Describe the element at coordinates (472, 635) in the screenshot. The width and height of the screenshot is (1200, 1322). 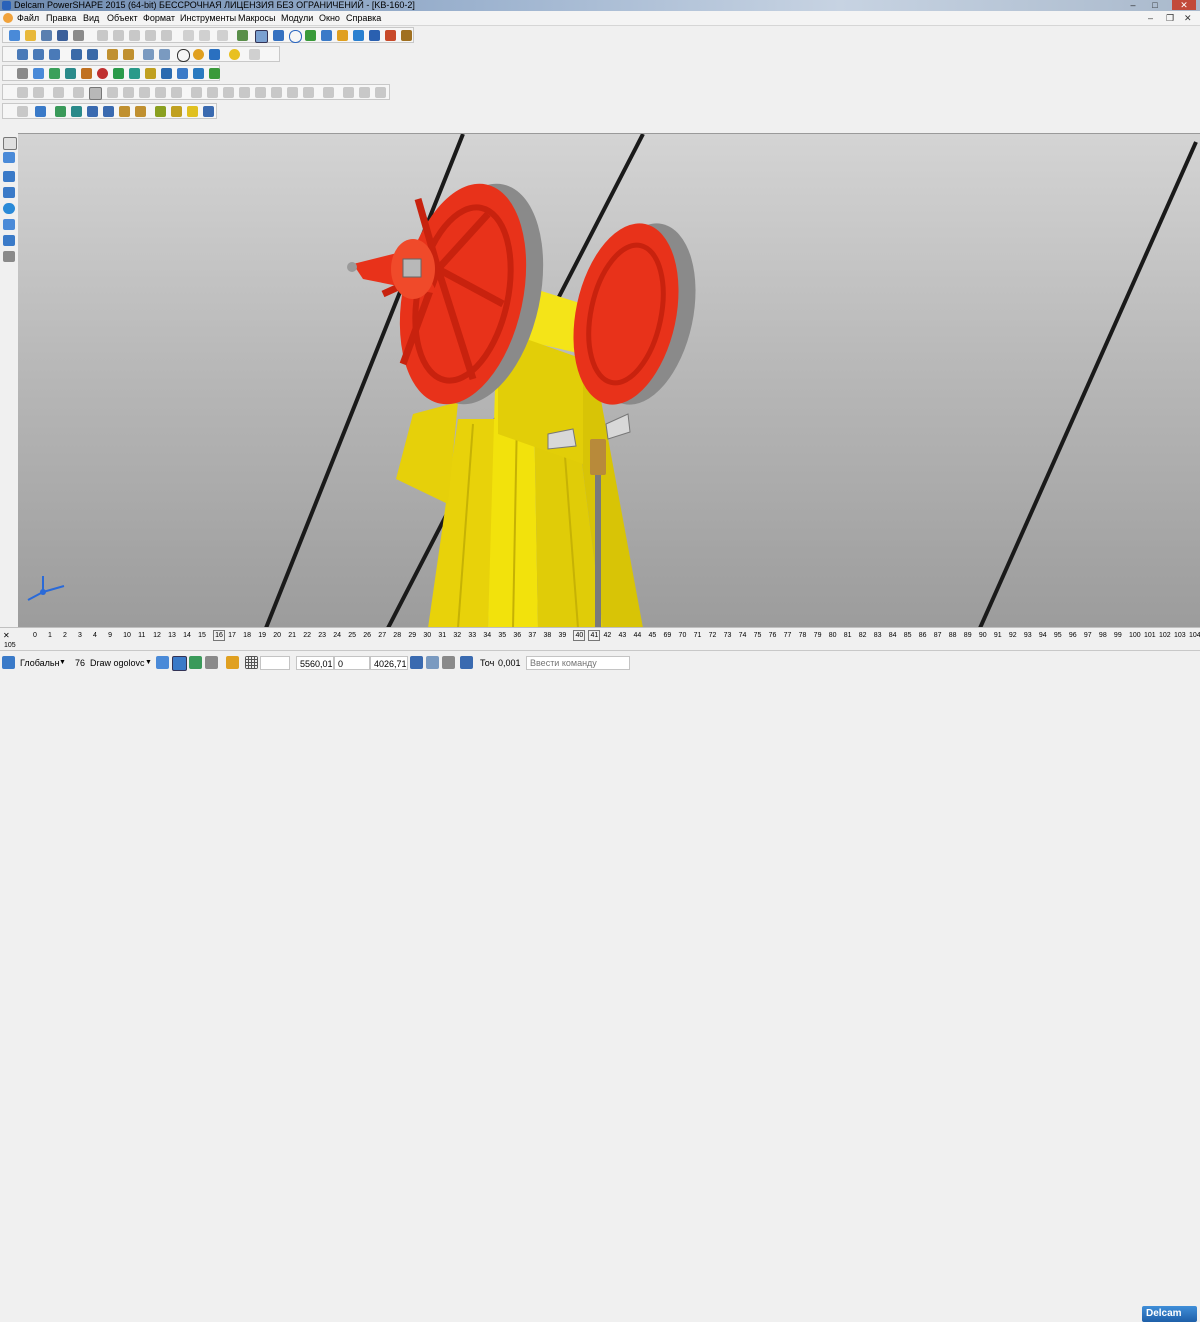
I see `layer-33: 33` at that location.